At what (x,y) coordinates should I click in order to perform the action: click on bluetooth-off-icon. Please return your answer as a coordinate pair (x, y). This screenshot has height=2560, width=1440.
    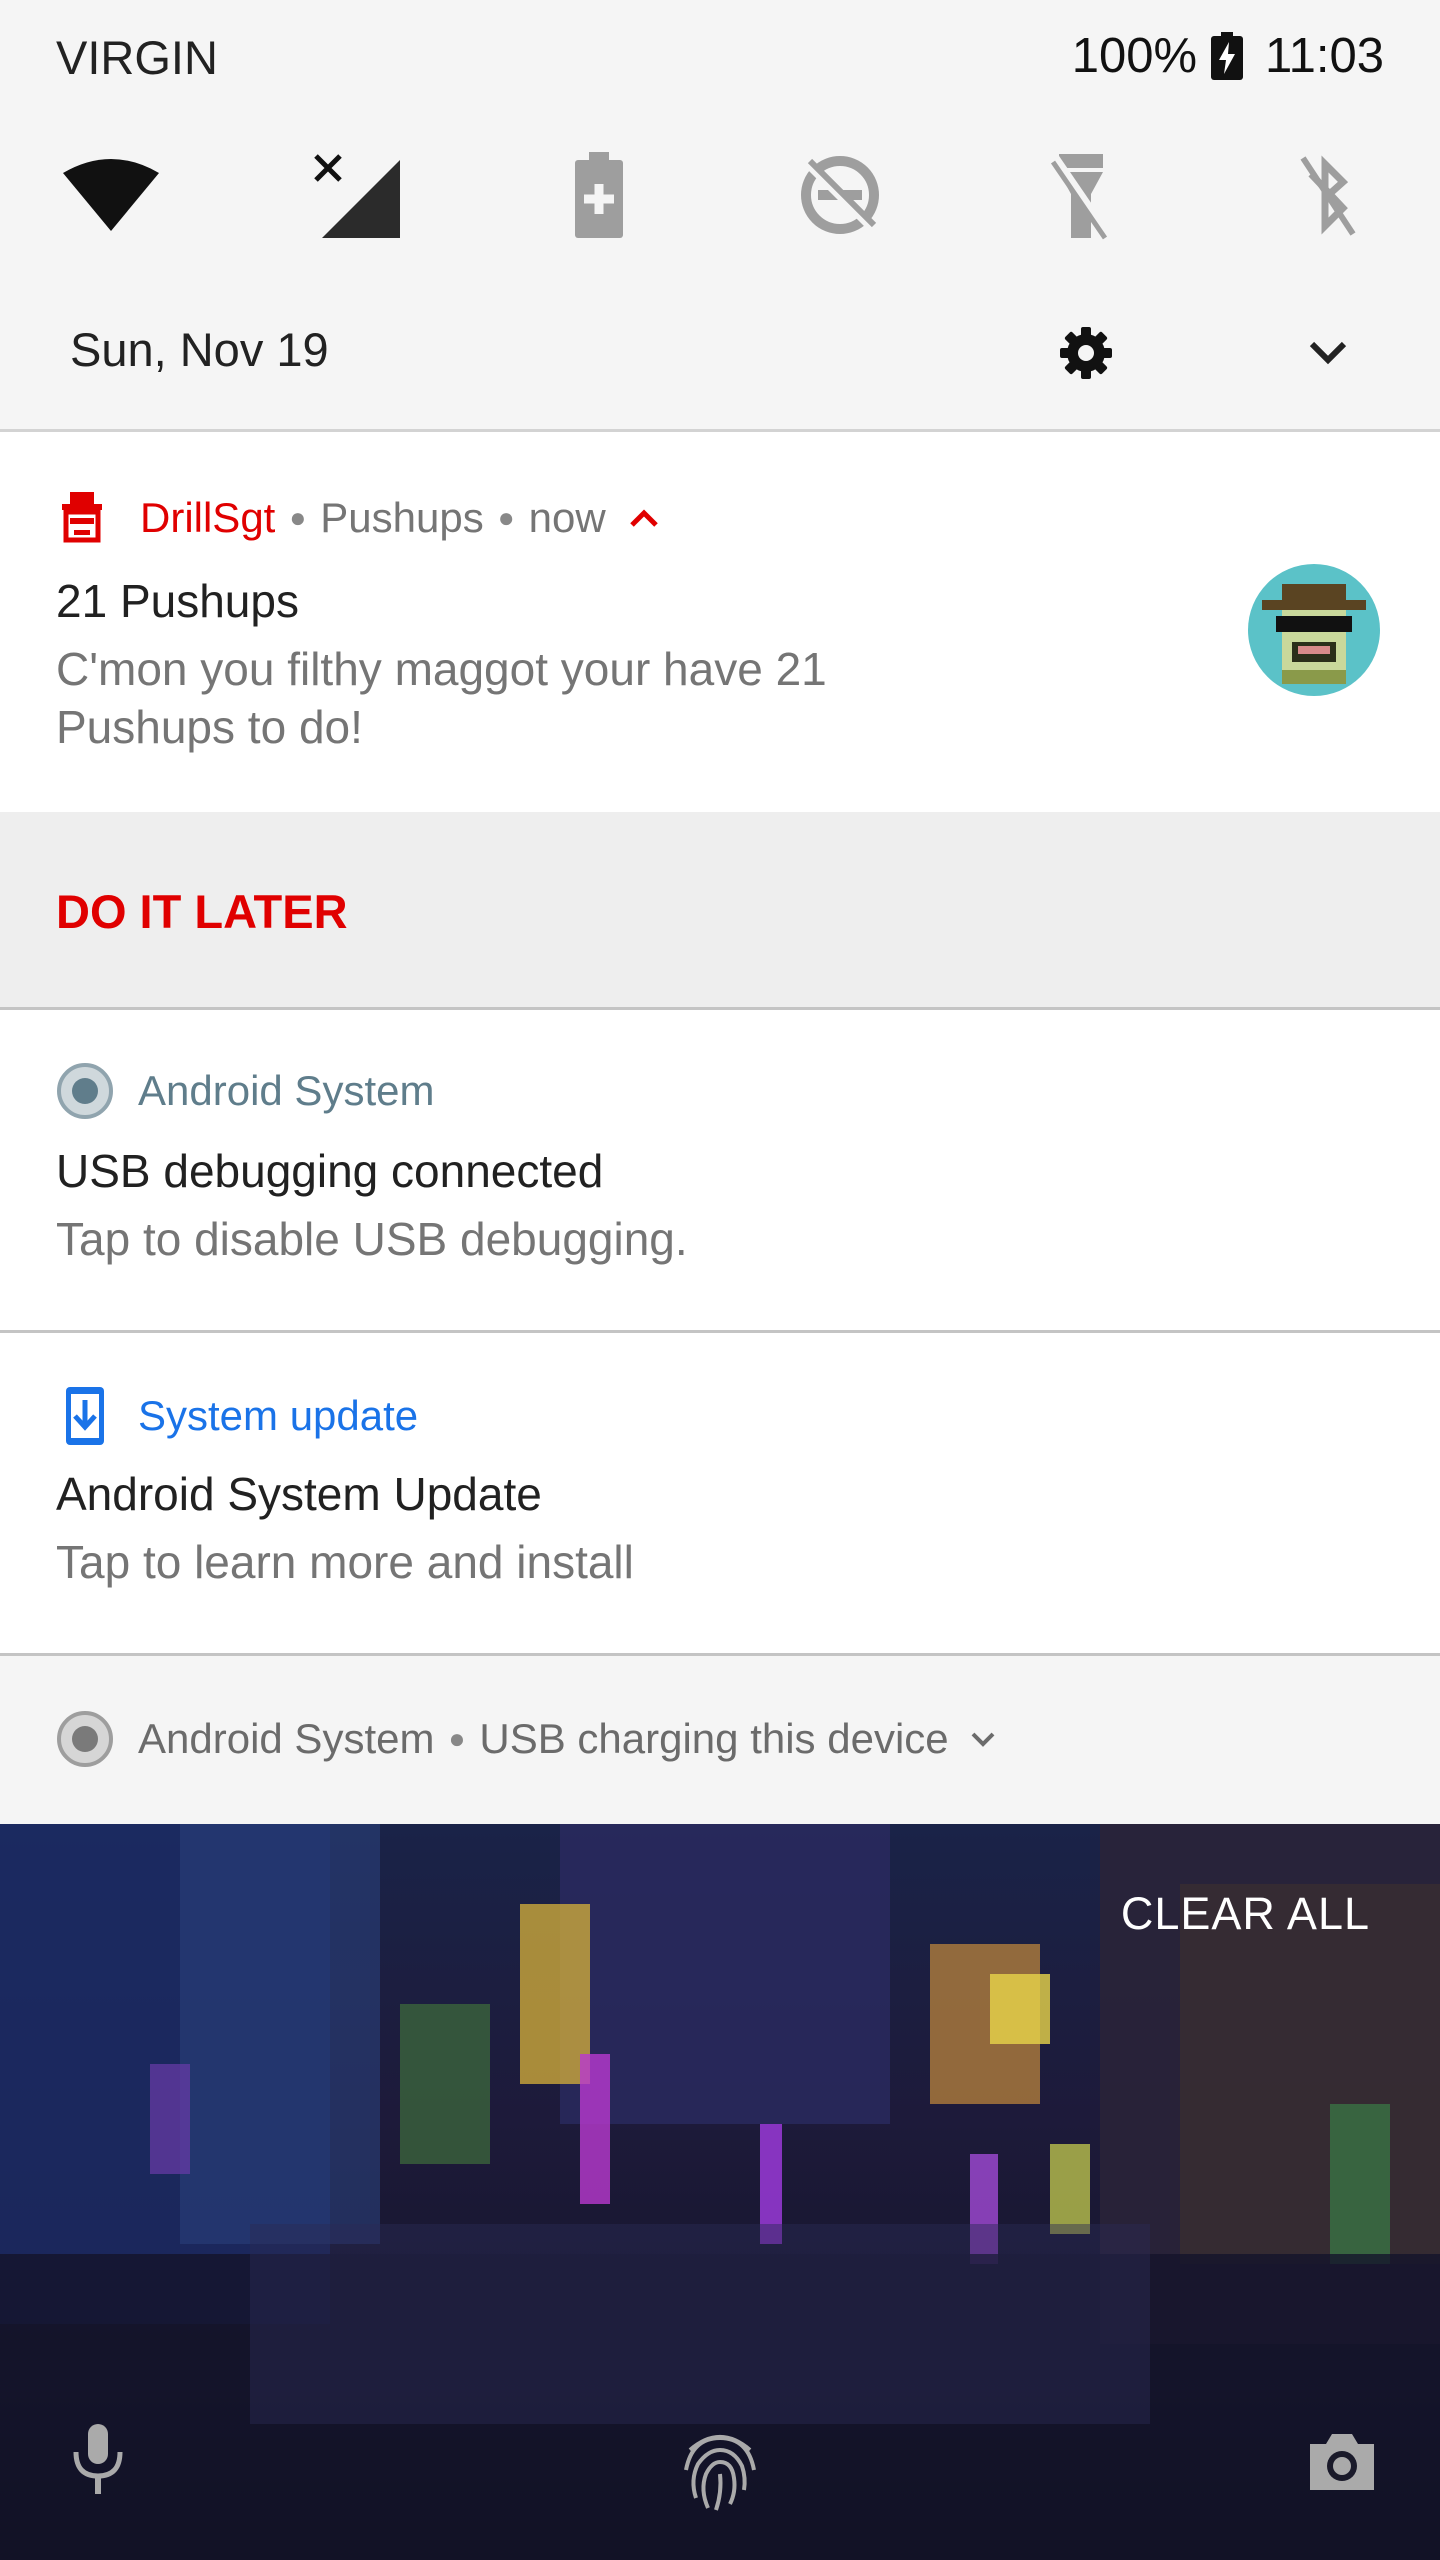
    Looking at the image, I should click on (1328, 195).